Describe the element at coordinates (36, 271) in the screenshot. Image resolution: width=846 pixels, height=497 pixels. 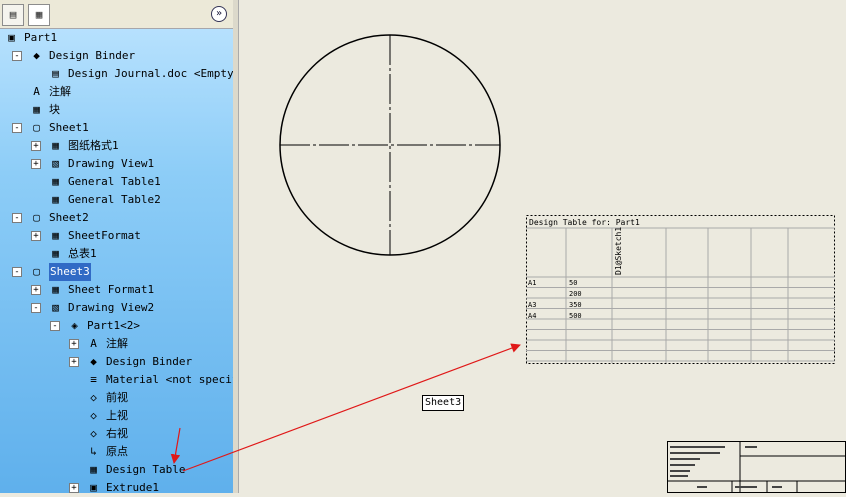
I see `sheet-active-icon: ▢` at that location.